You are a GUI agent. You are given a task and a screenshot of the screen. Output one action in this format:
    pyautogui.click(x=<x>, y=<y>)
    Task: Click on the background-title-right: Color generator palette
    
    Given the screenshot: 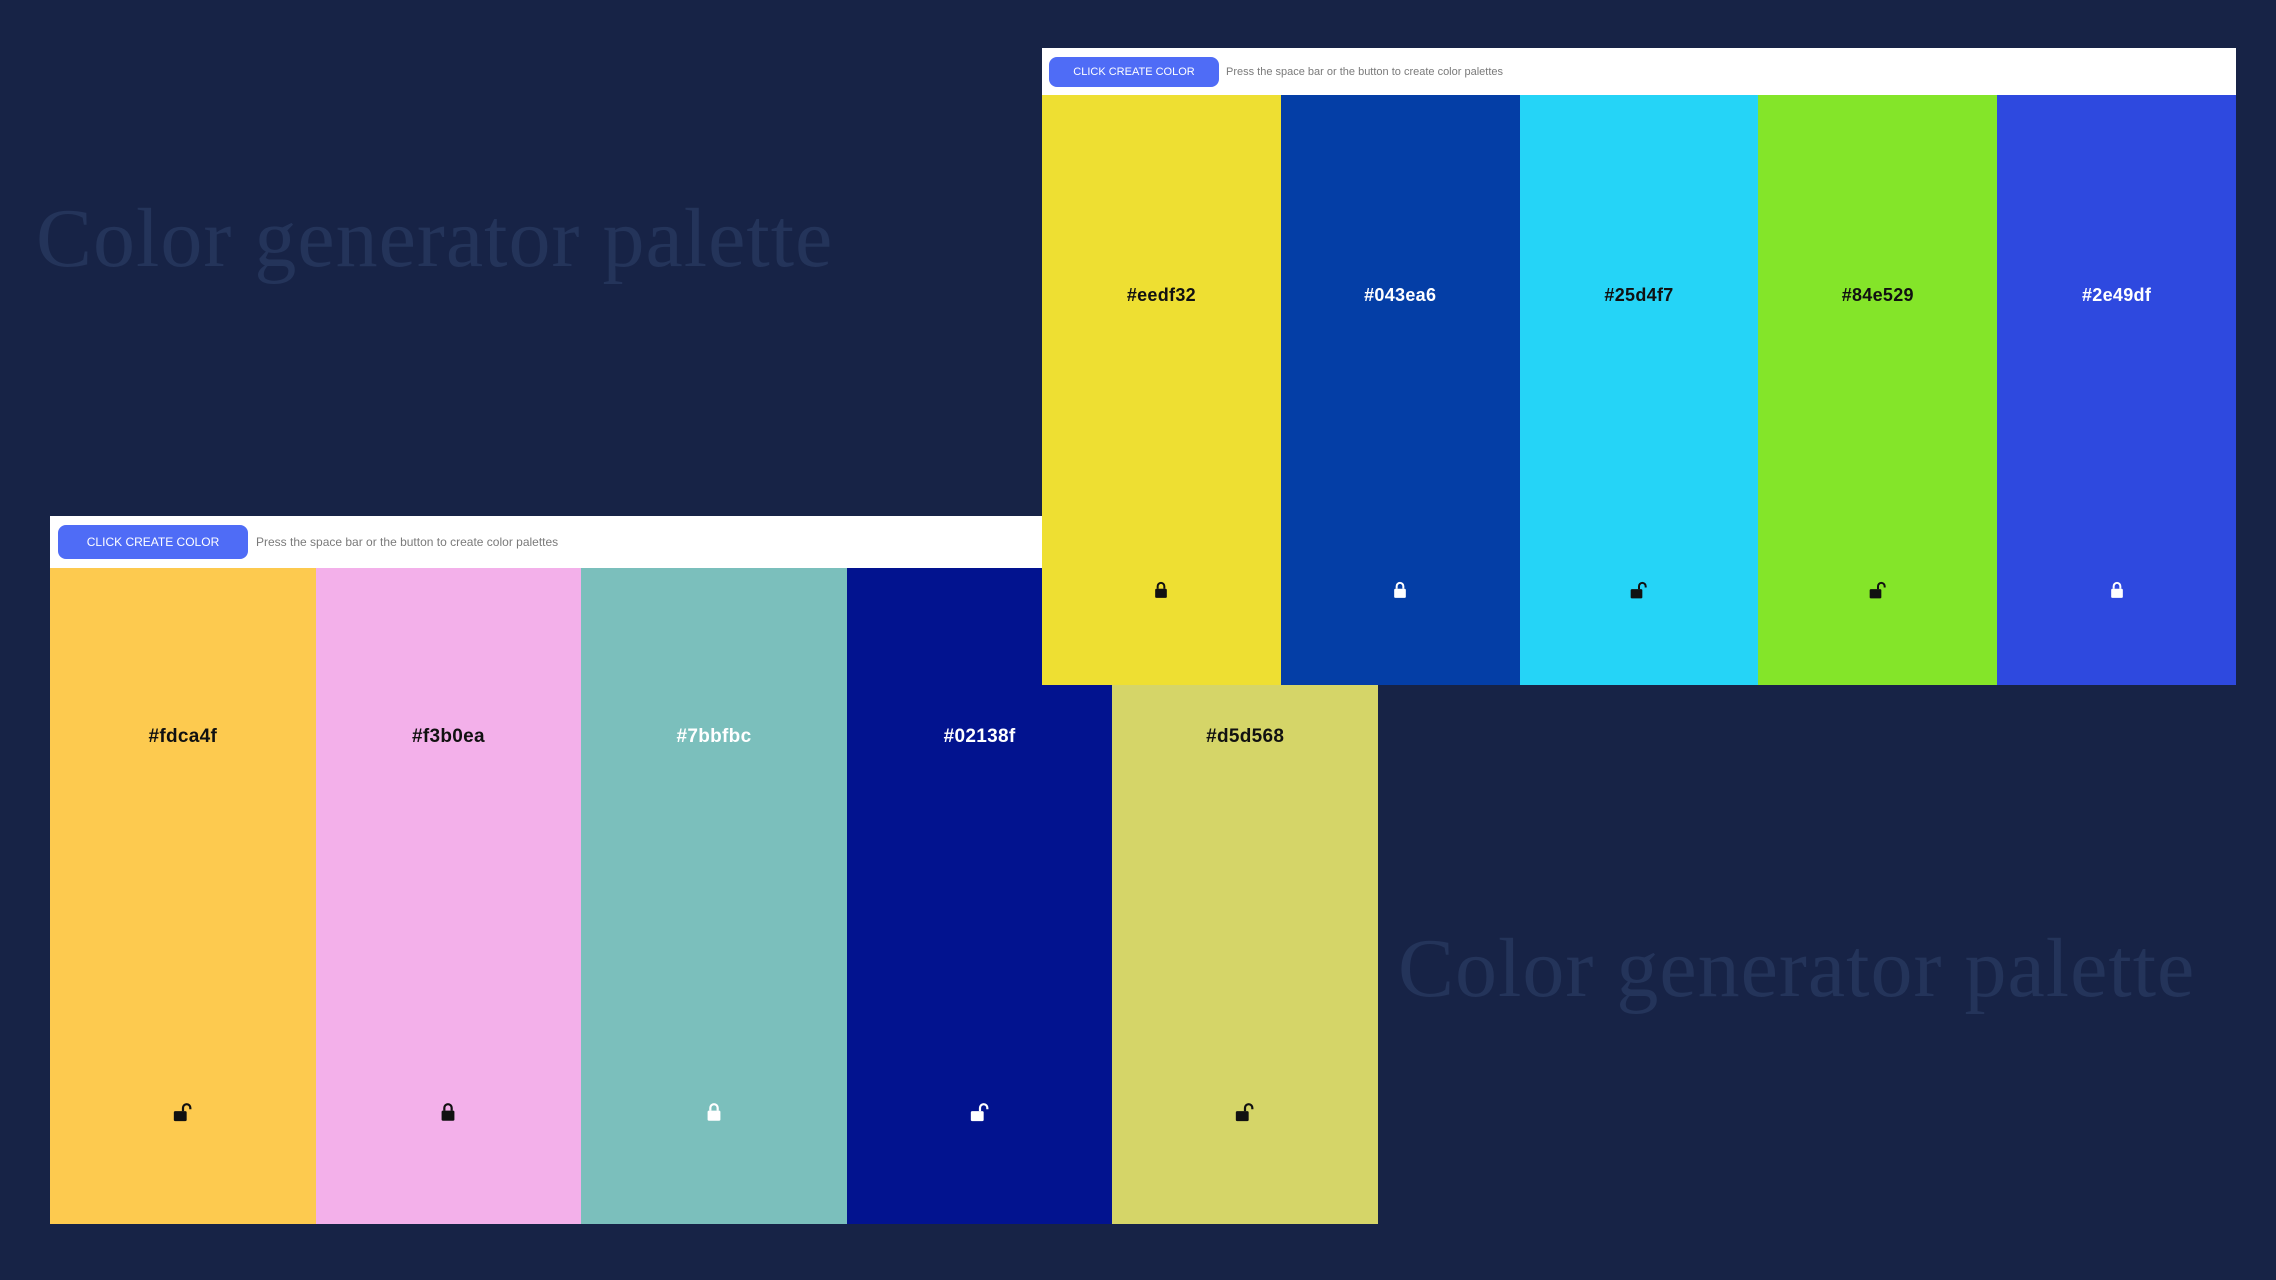 What is the action you would take?
    pyautogui.click(x=1797, y=968)
    